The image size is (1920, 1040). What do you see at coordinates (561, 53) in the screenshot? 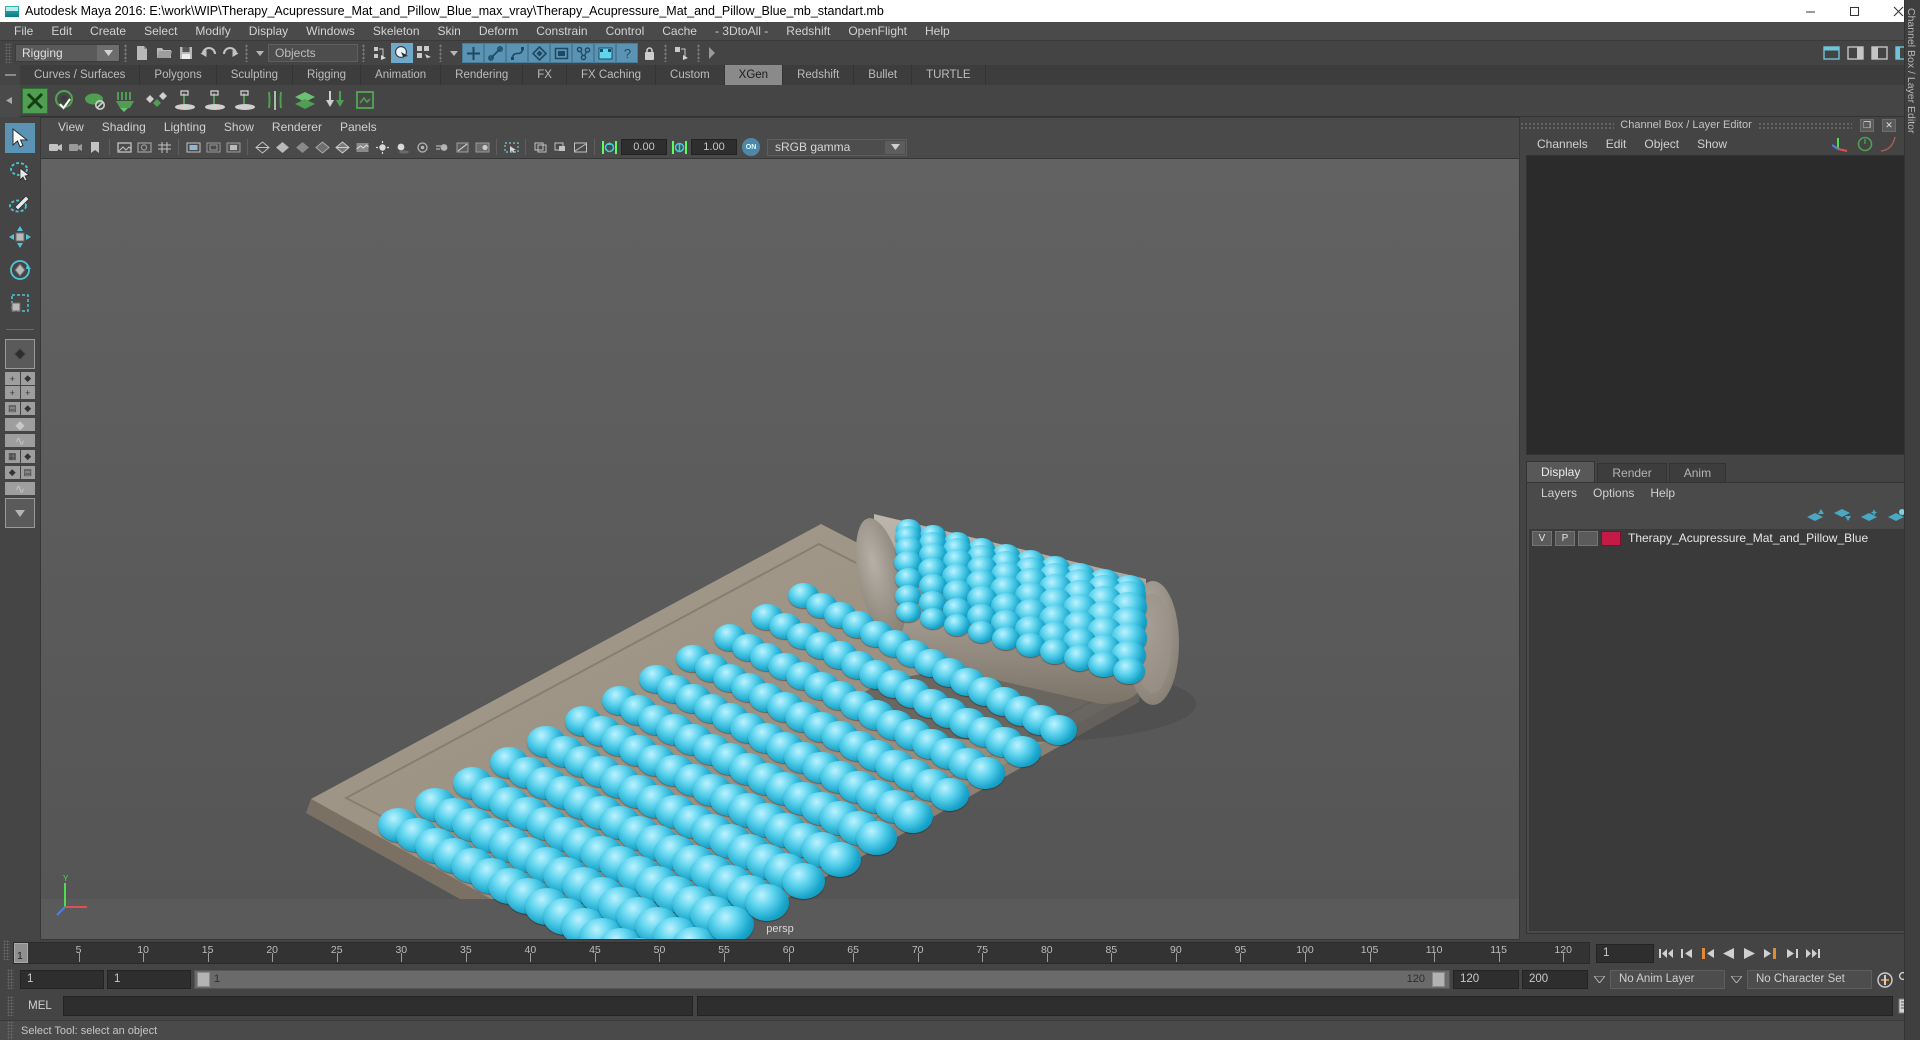
I see `snap-view-plane-icon` at bounding box center [561, 53].